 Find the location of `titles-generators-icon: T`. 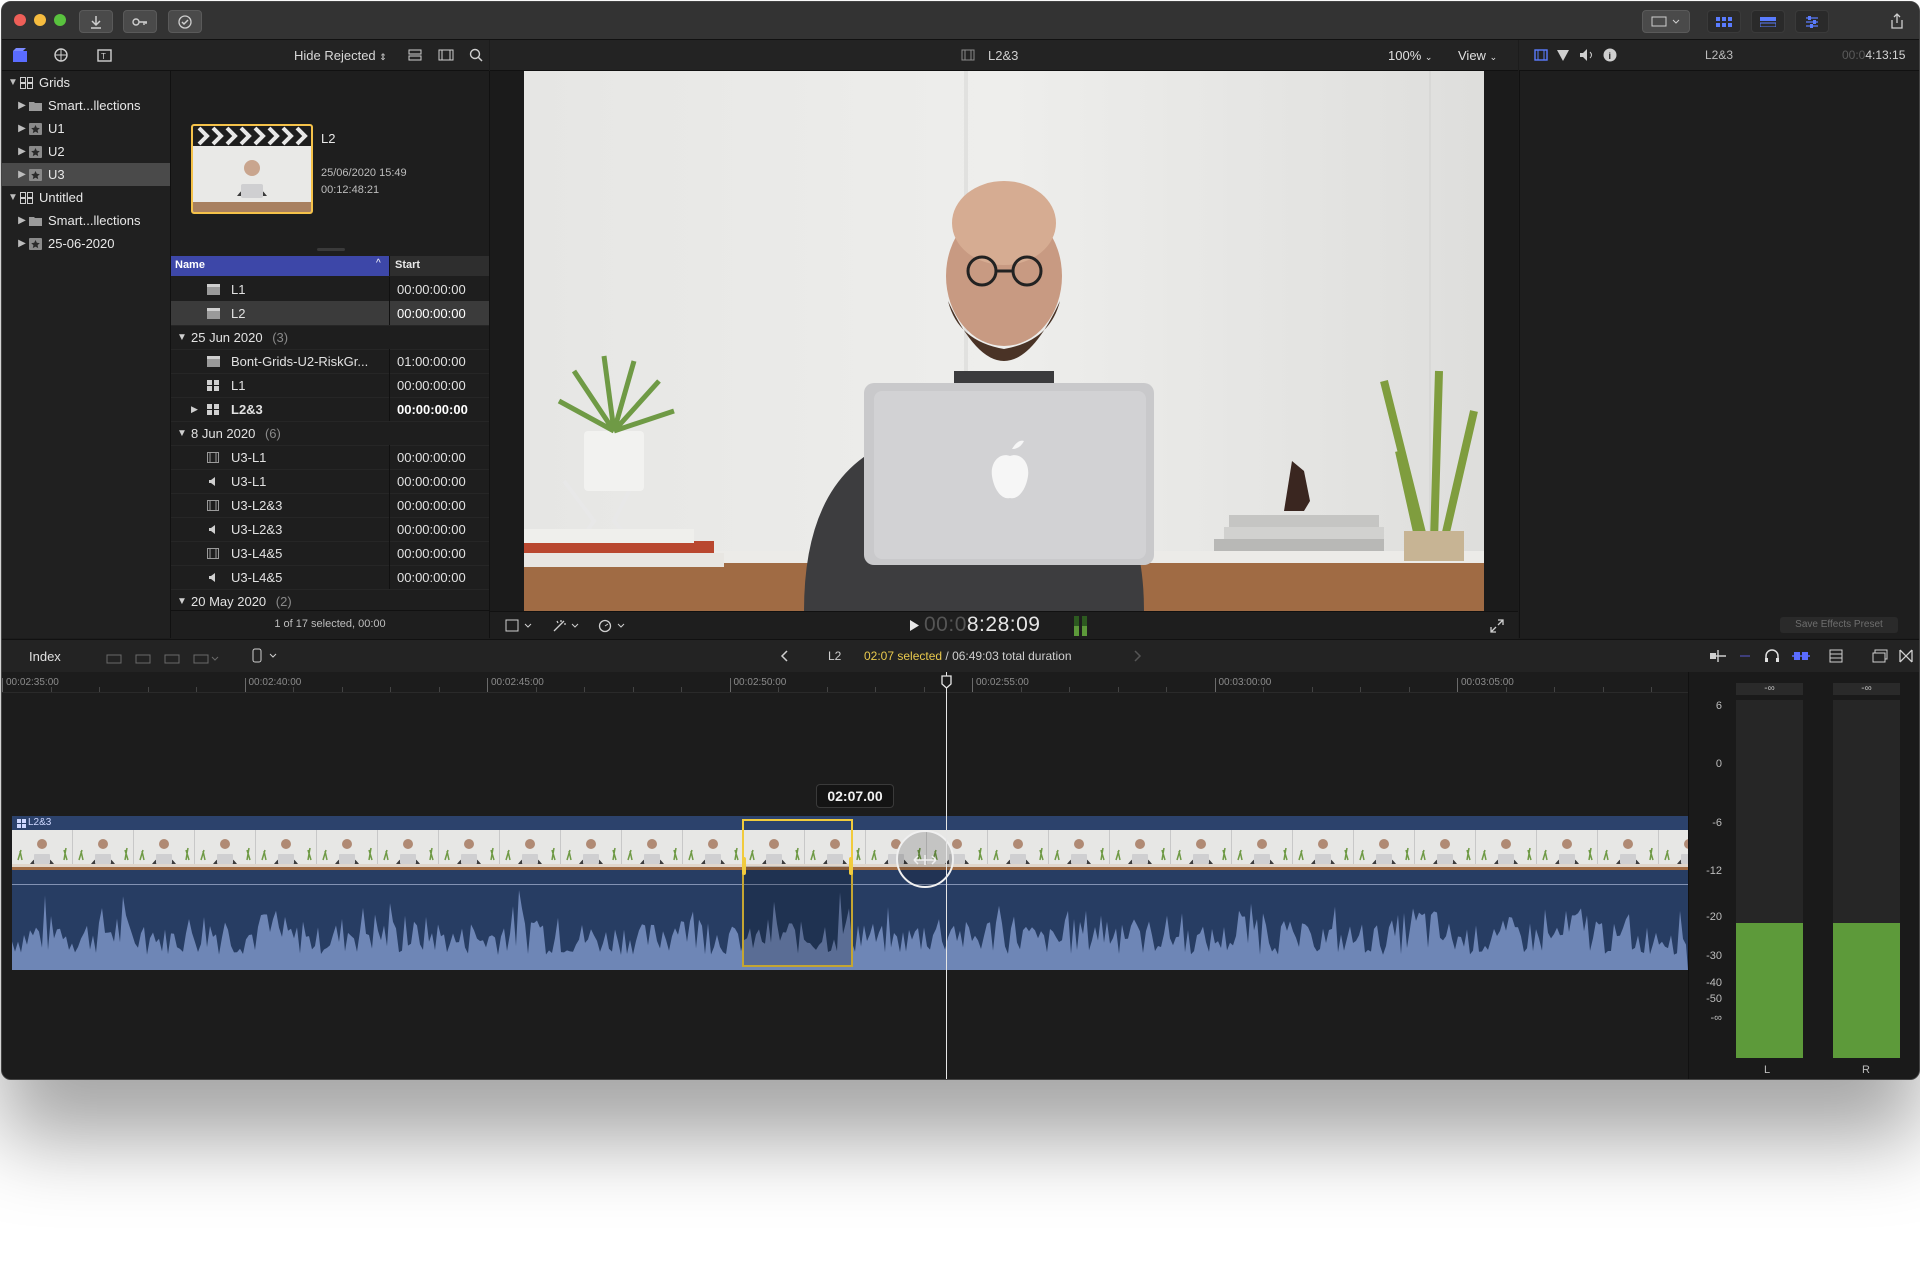

titles-generators-icon: T is located at coordinates (105, 55).